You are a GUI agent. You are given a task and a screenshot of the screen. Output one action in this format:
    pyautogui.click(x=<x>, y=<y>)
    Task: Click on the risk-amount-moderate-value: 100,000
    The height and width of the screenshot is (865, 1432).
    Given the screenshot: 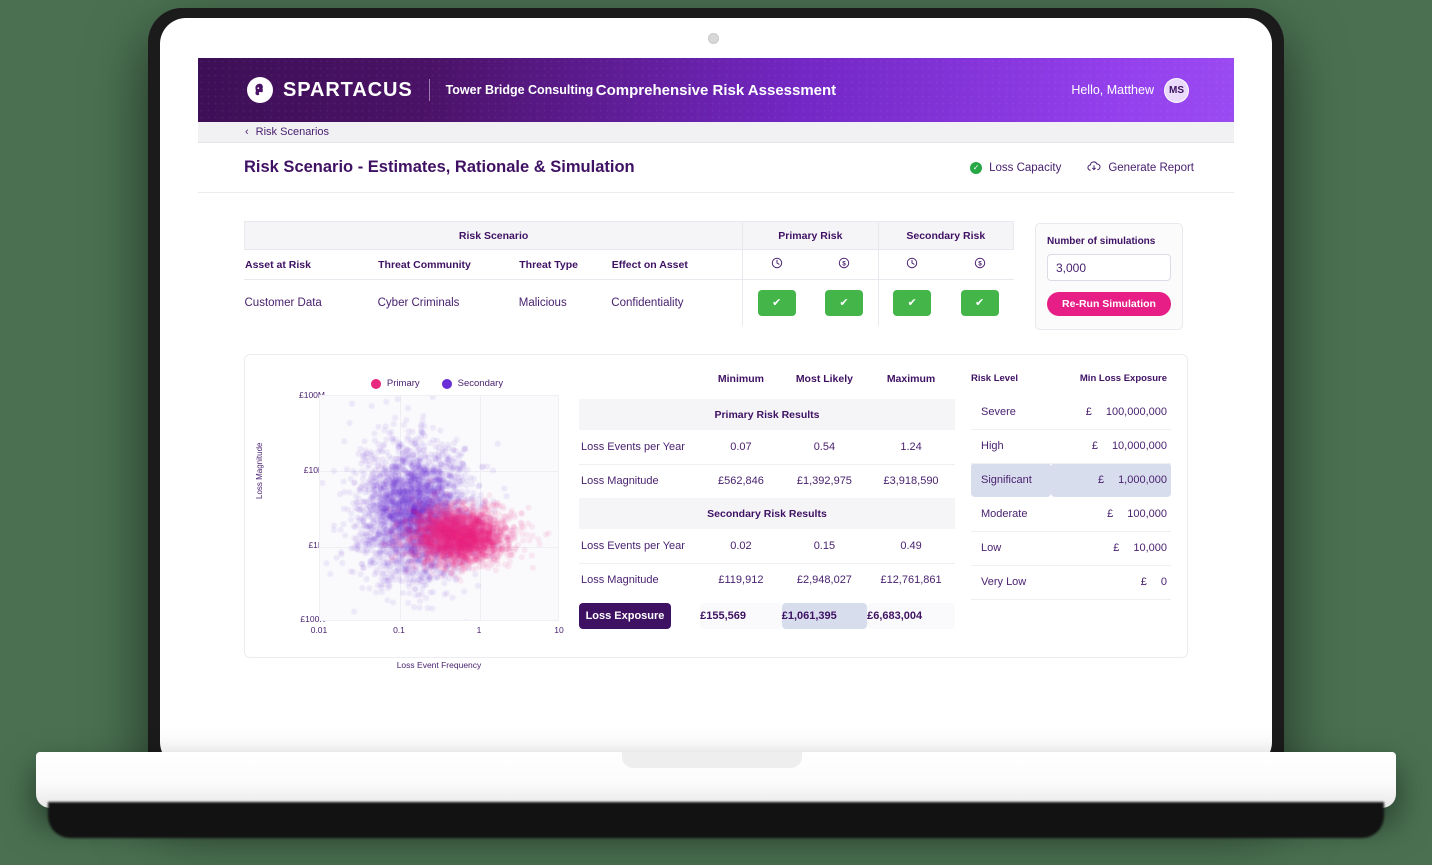 What is the action you would take?
    pyautogui.click(x=1147, y=513)
    